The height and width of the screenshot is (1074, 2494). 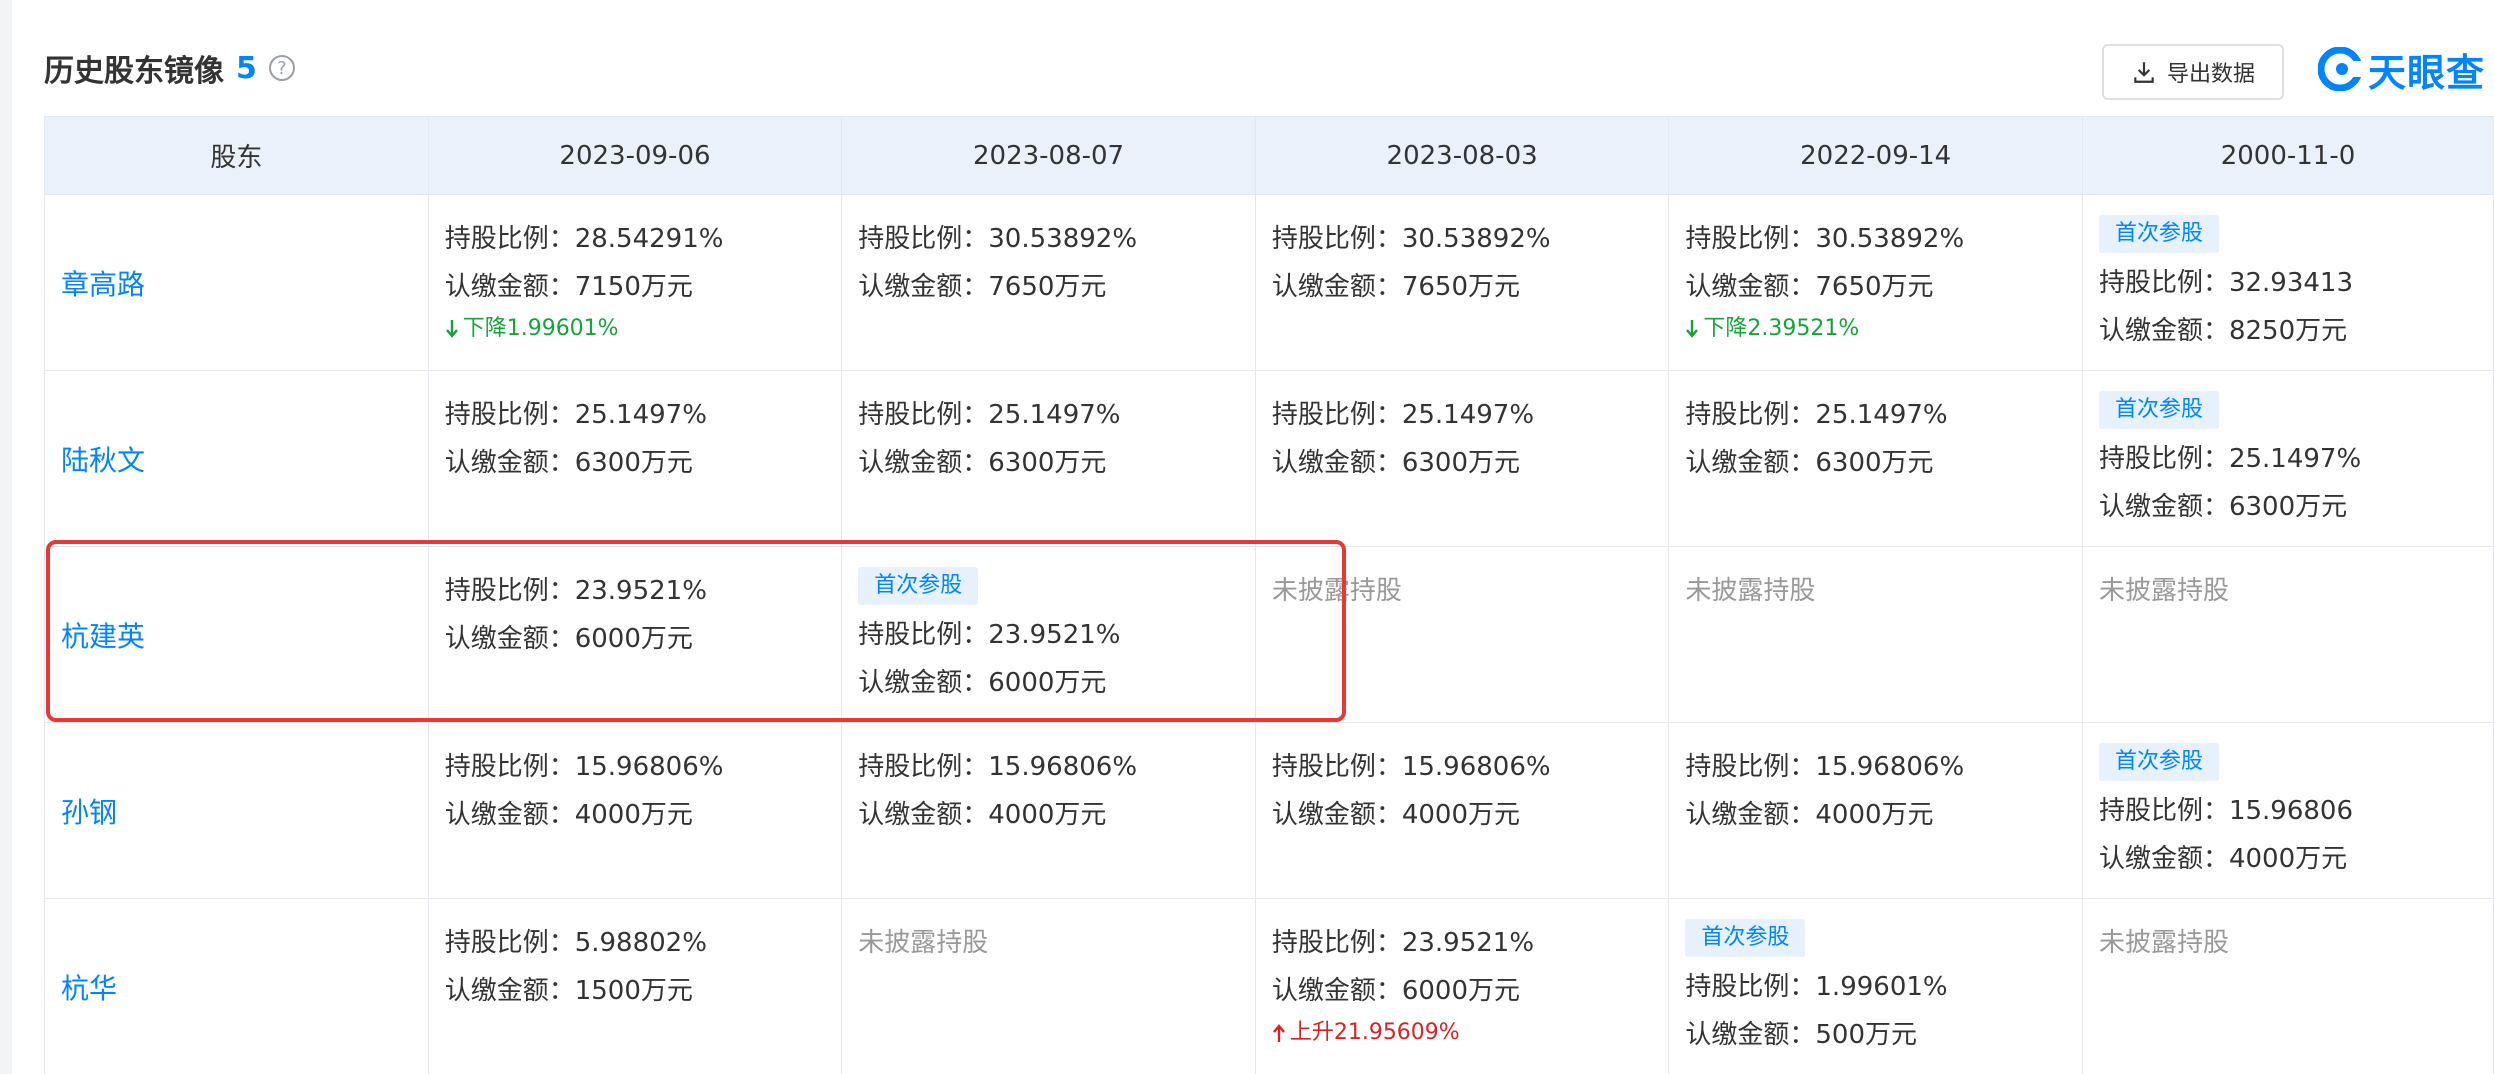 I want to click on shareholder-link: 陆秋文, so click(x=103, y=460).